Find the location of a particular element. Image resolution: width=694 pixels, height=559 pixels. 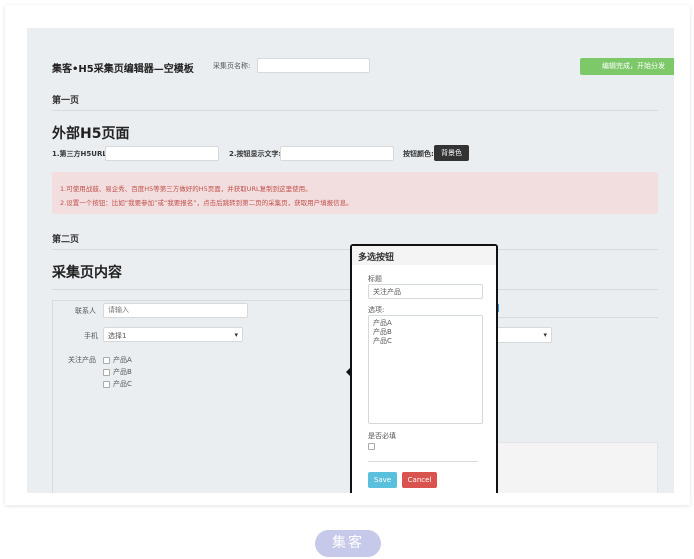

h5-url-input is located at coordinates (162, 153).